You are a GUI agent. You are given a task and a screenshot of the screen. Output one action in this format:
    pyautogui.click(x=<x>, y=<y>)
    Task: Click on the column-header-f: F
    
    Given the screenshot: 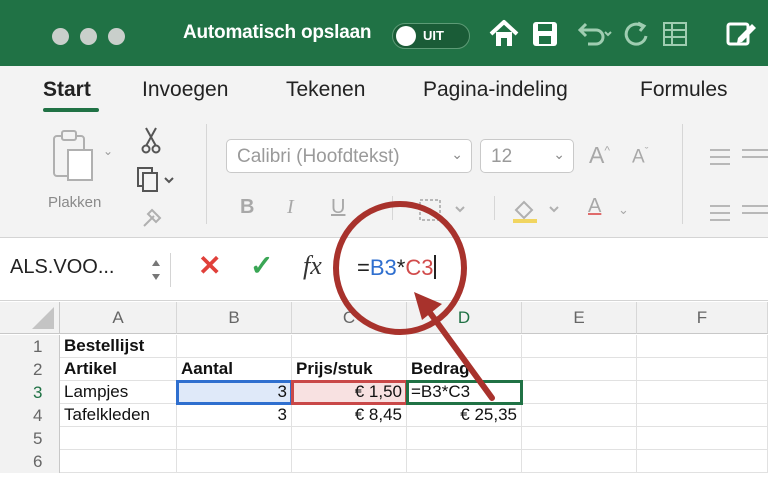 What is the action you would take?
    pyautogui.click(x=702, y=318)
    